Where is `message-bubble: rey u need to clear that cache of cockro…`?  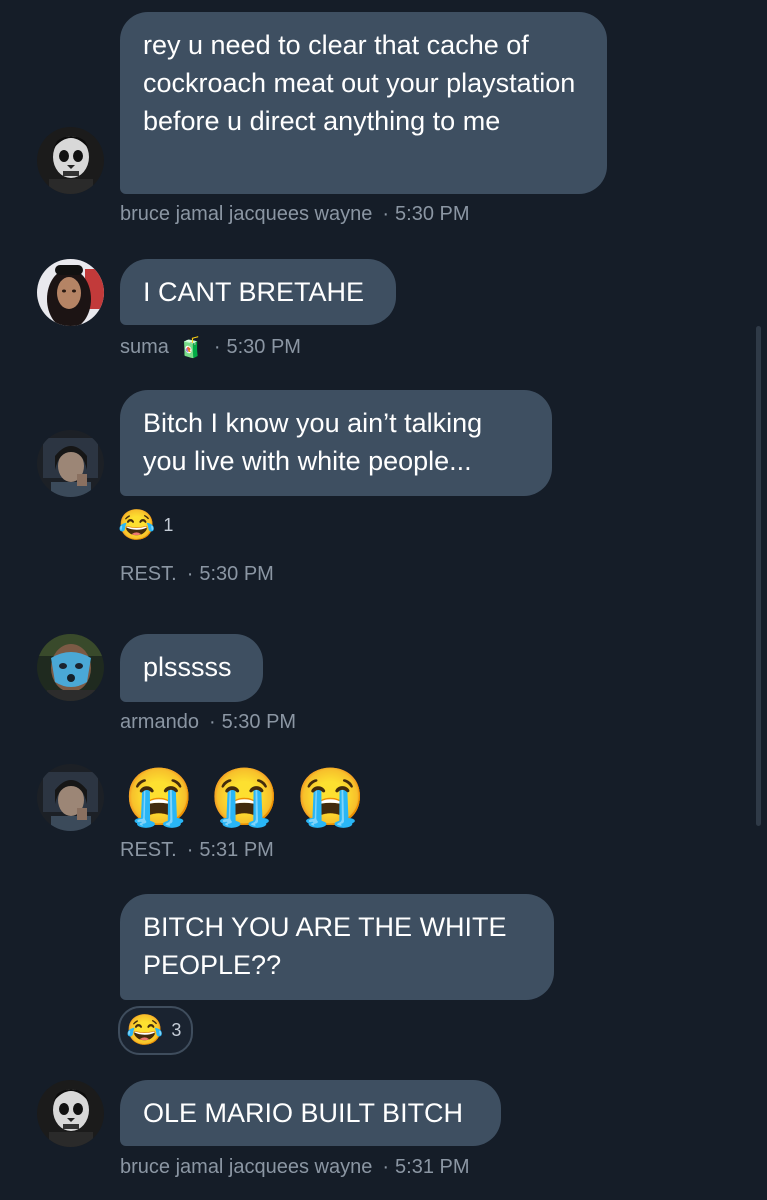
message-bubble: rey u need to clear that cache of cockro… is located at coordinates (363, 103).